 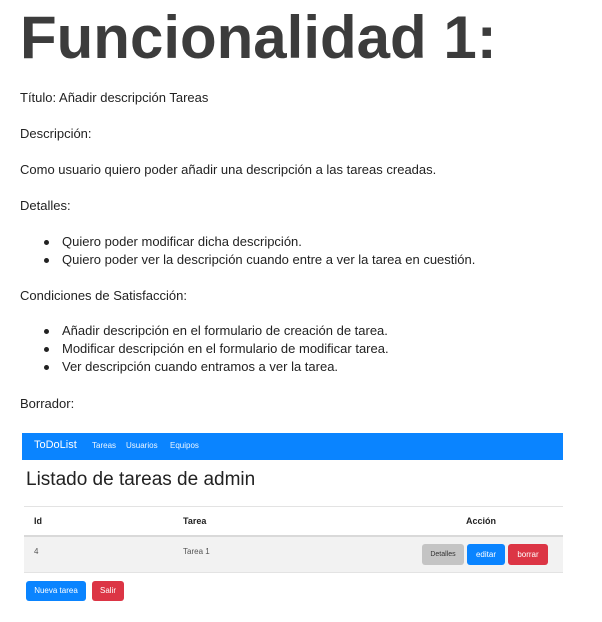 I want to click on nav-link-usuarios: Usuarios, so click(x=142, y=445).